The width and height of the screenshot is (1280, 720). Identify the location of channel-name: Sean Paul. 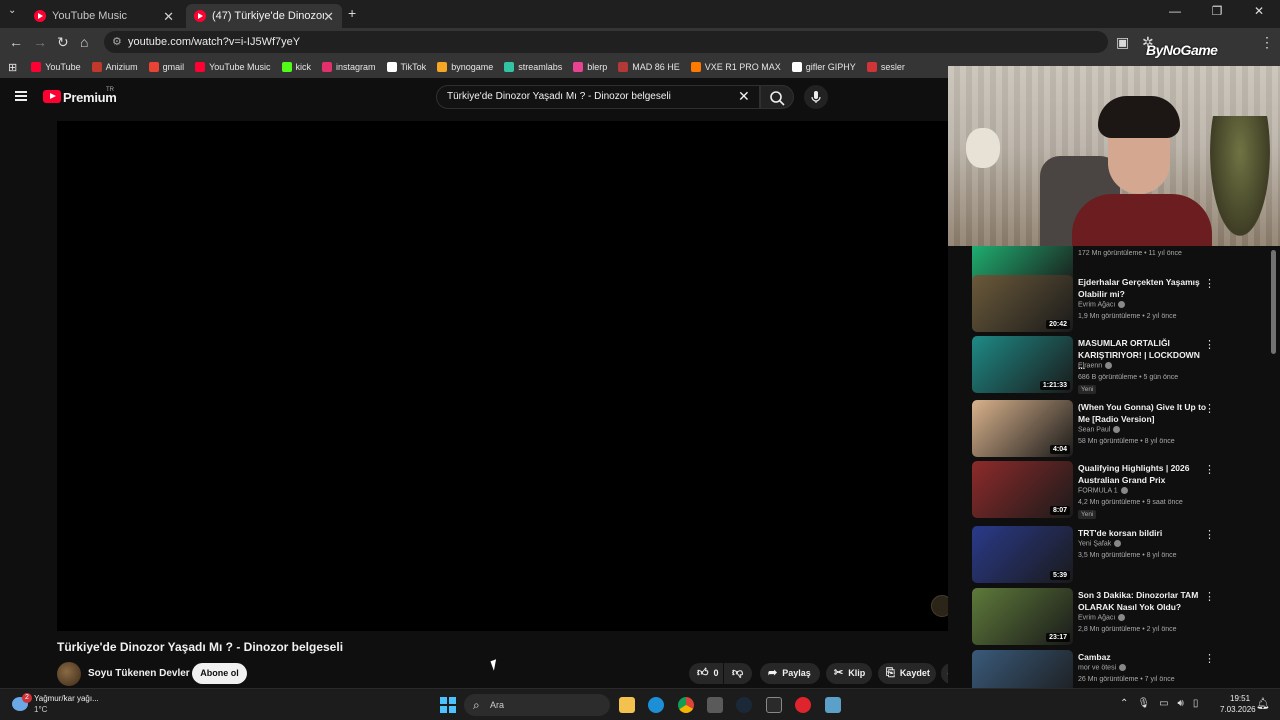
(1099, 429).